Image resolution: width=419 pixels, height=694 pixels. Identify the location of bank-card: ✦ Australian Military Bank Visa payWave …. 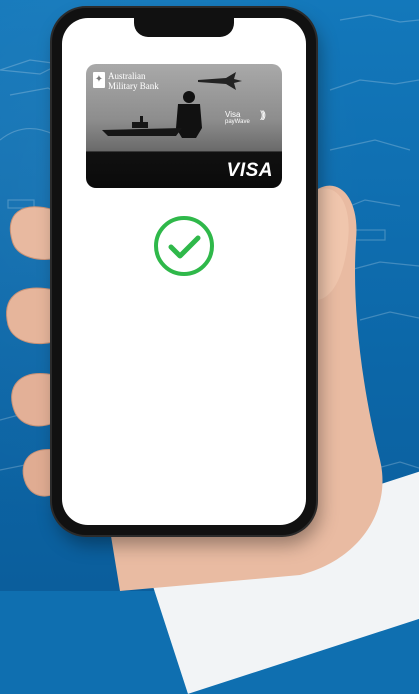
(184, 126).